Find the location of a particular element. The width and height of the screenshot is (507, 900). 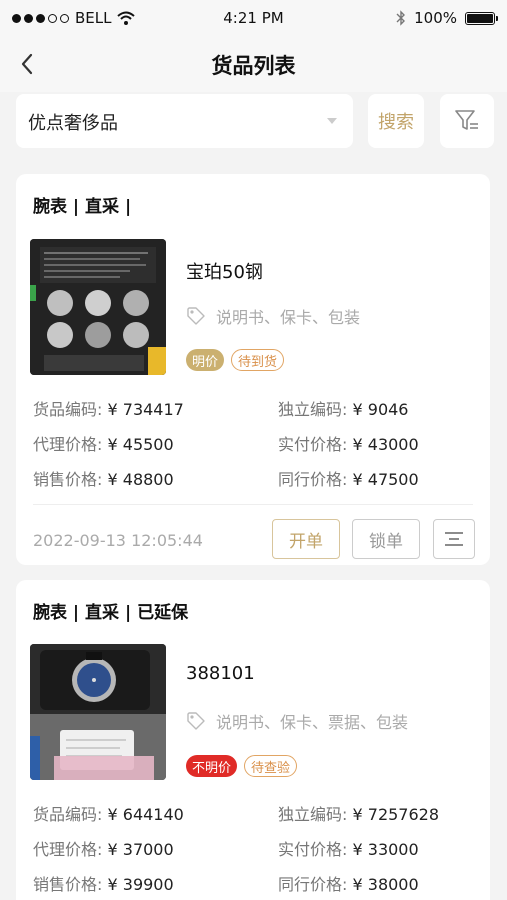

card-title: 腕表 | 直采 | is located at coordinates (82, 207).